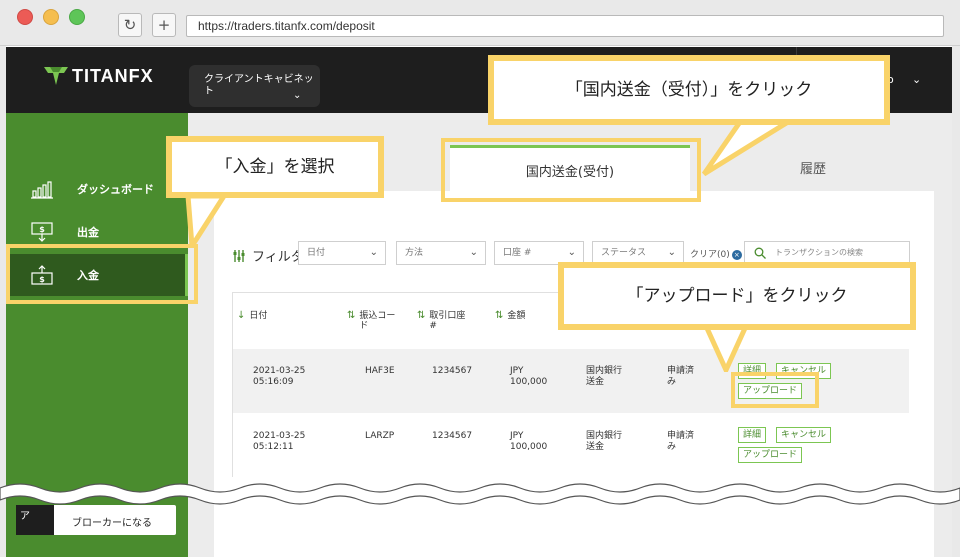 The width and height of the screenshot is (960, 557). What do you see at coordinates (414, 253) in the screenshot?
I see `method-filter-label: 方法` at bounding box center [414, 253].